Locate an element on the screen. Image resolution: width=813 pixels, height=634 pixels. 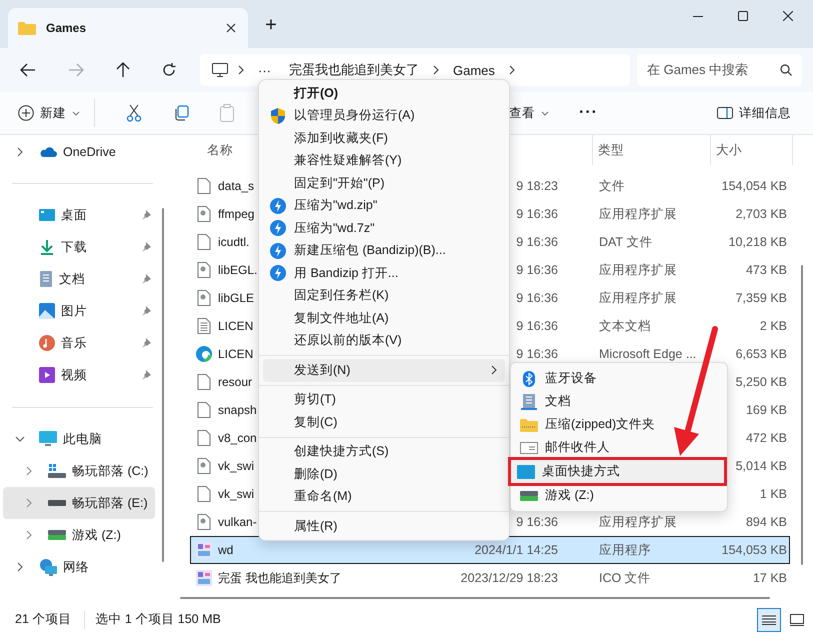
menu-item: 固定到任务栏(K) is located at coordinates (384, 295).